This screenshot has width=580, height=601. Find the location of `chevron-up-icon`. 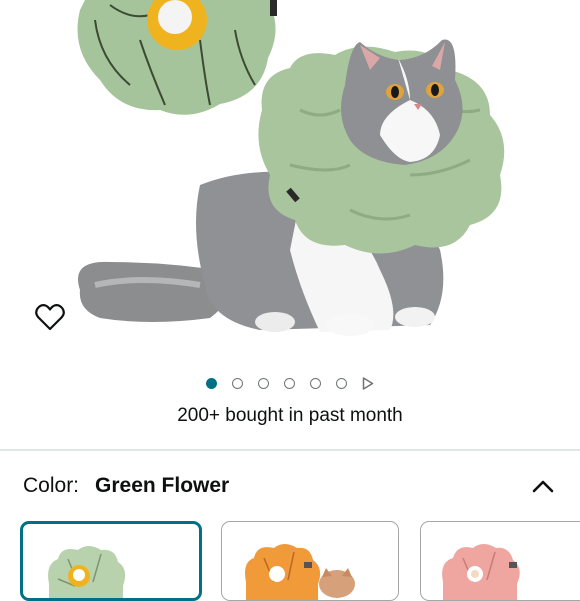

chevron-up-icon is located at coordinates (543, 486).